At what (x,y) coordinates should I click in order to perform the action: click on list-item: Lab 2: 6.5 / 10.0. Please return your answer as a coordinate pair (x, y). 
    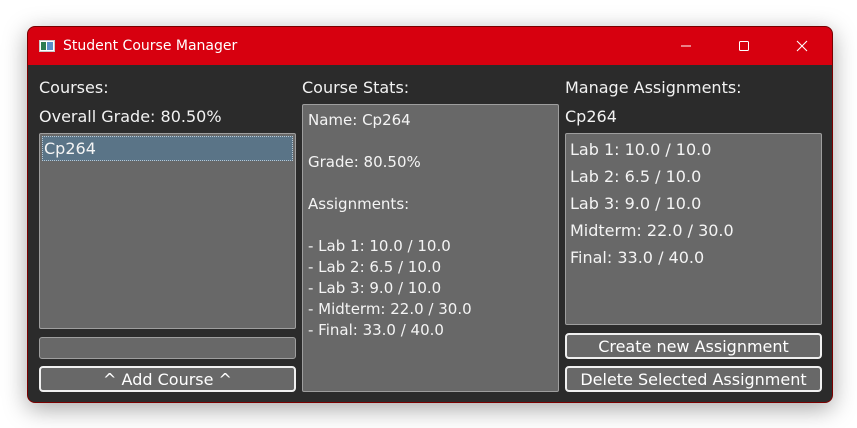
    Looking at the image, I should click on (693, 176).